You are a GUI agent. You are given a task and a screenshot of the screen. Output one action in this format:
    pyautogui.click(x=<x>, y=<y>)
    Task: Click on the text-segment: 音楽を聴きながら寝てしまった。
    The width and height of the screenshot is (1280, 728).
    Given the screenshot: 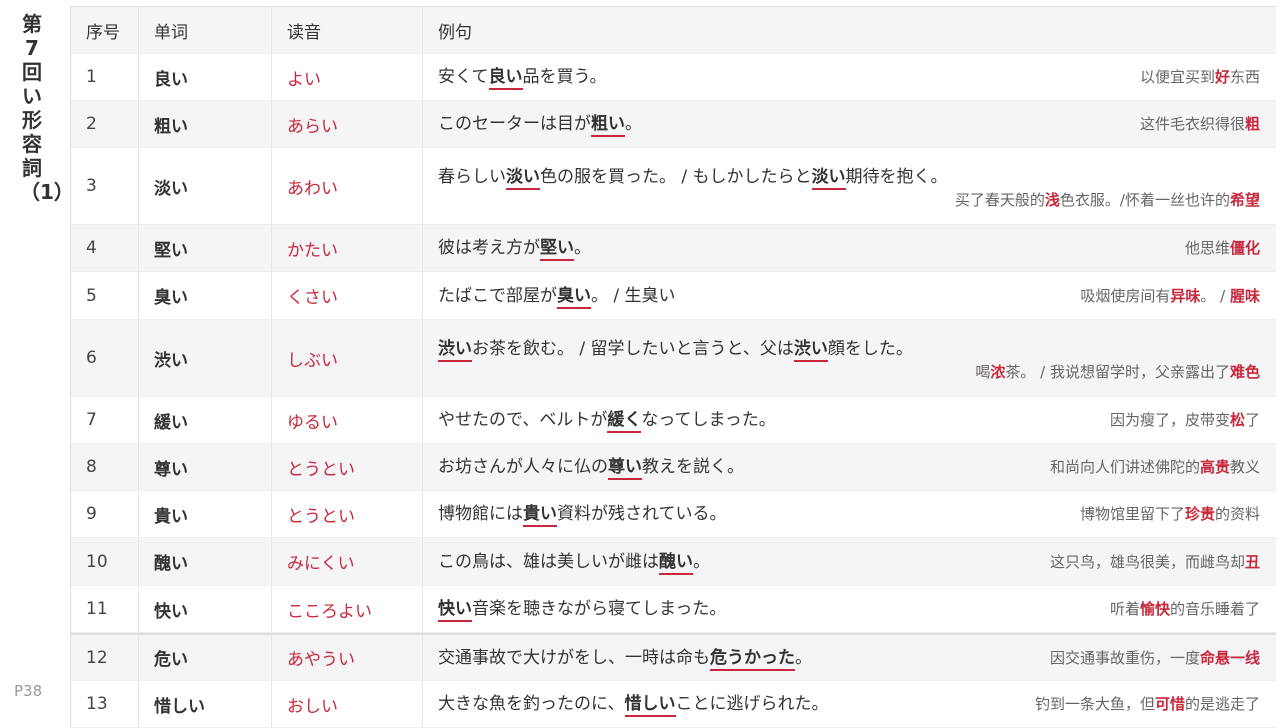 What is the action you would take?
    pyautogui.click(x=599, y=609)
    